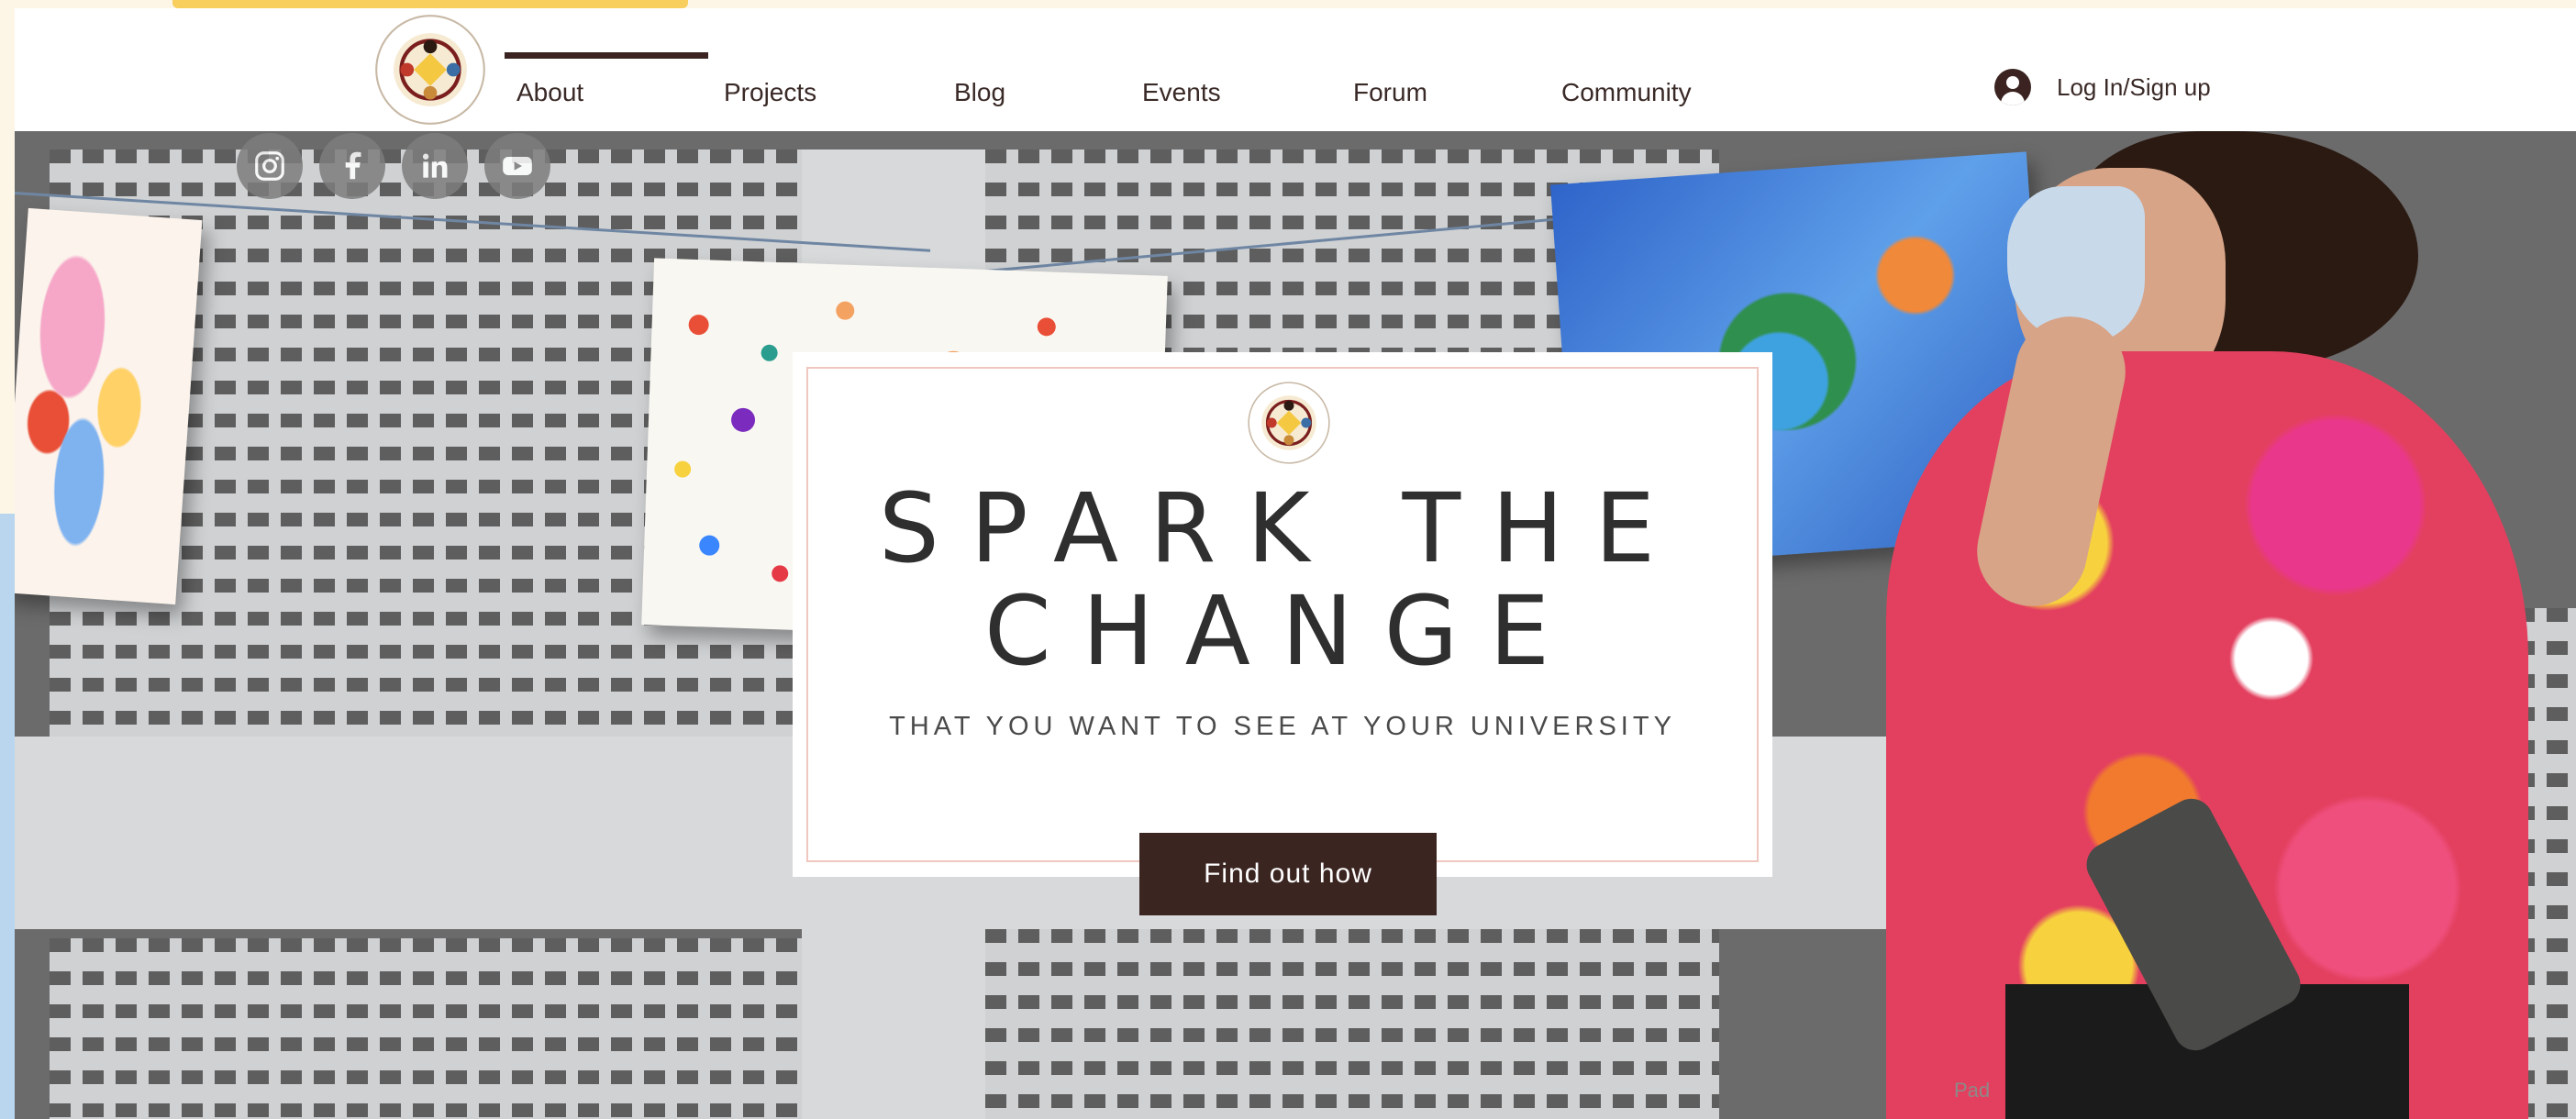 The height and width of the screenshot is (1119, 2576). Describe the element at coordinates (109, 406) in the screenshot. I see `painting-left` at that location.